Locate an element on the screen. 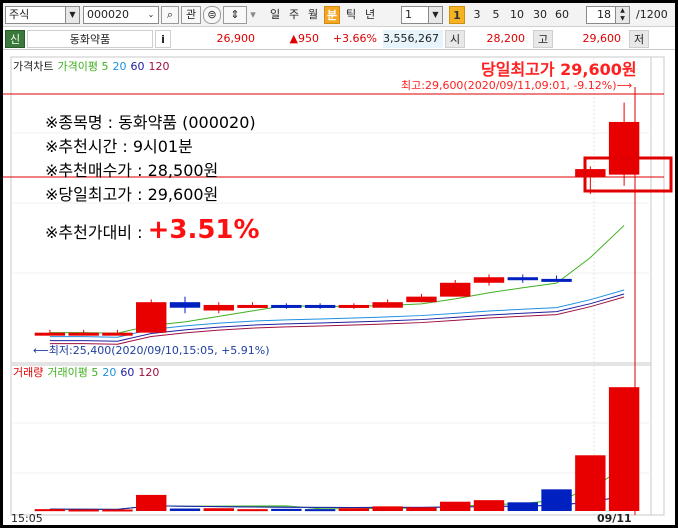 This screenshot has width=678, height=528. price-legend: 가격차트 가격이평 5 20 60 120 is located at coordinates (93, 67).